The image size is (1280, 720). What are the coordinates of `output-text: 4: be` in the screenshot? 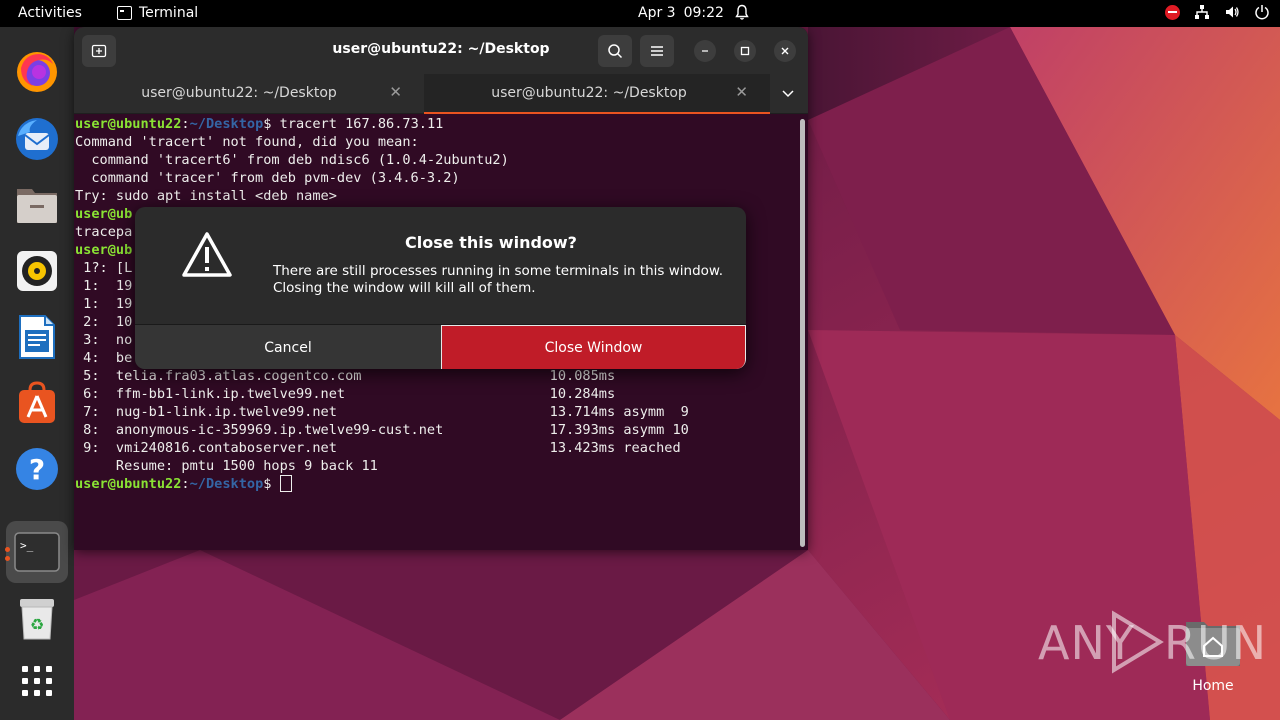 It's located at (104, 358).